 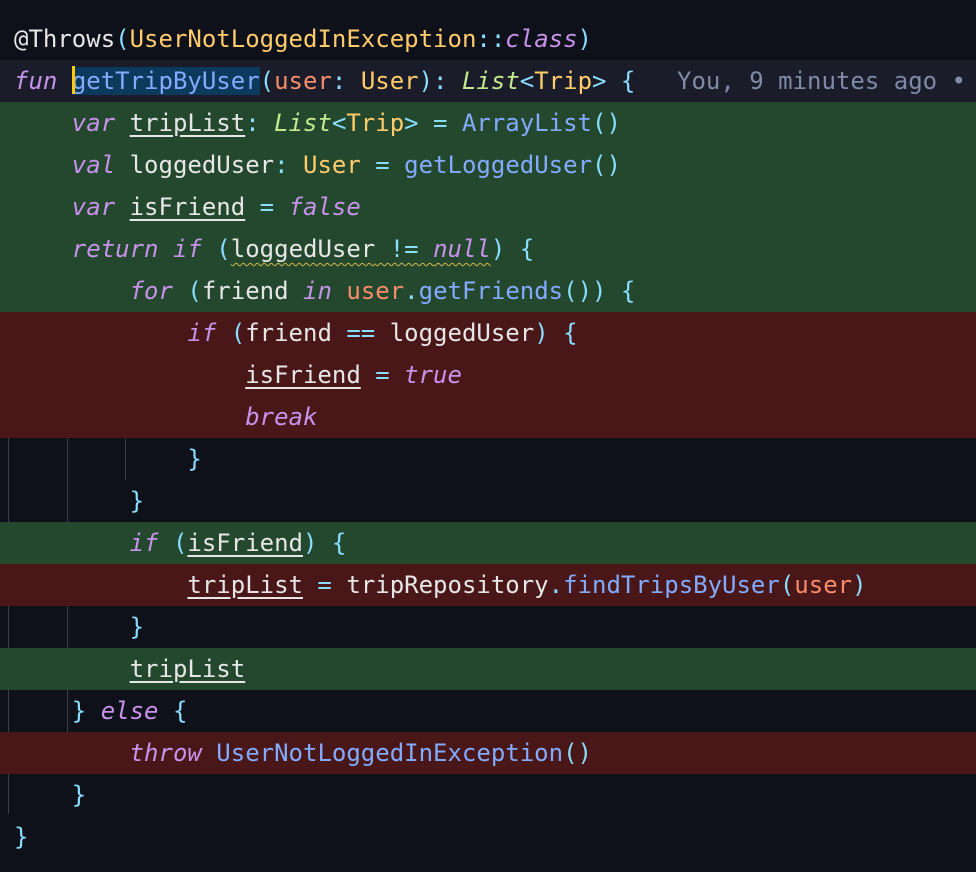 I want to click on code-line: isFriend = true, so click(x=488, y=375).